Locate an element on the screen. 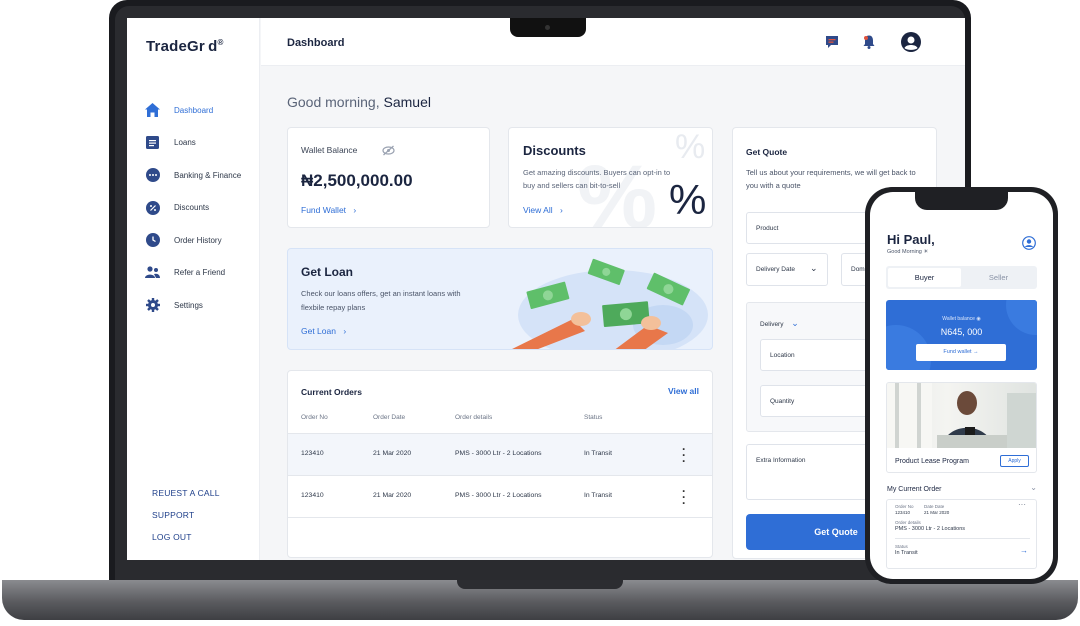  greeting-prefix: Good morning, is located at coordinates (335, 102).